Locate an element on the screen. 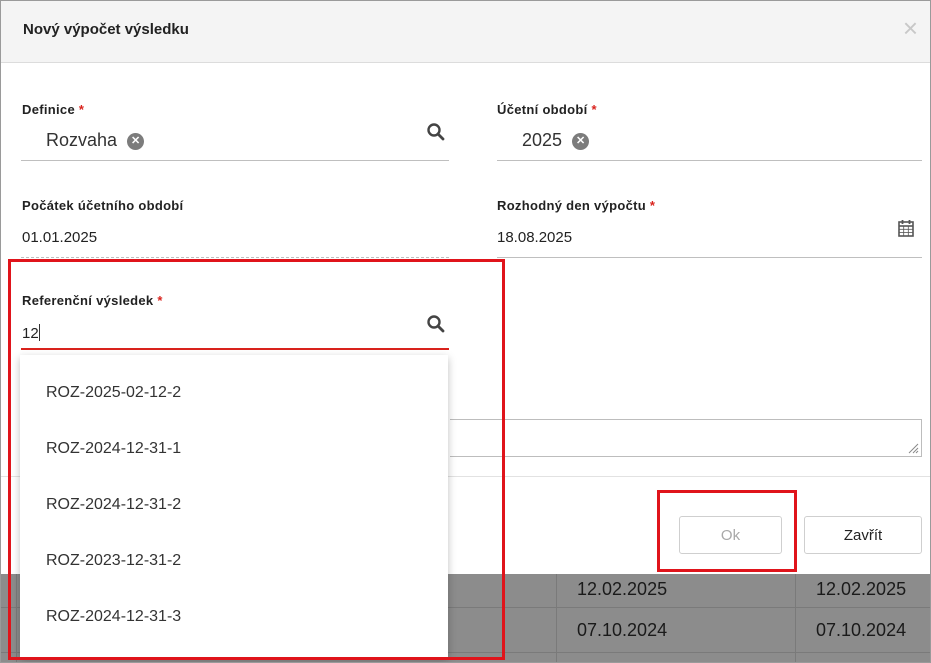 The image size is (931, 663). reference-result-underline is located at coordinates (235, 349).